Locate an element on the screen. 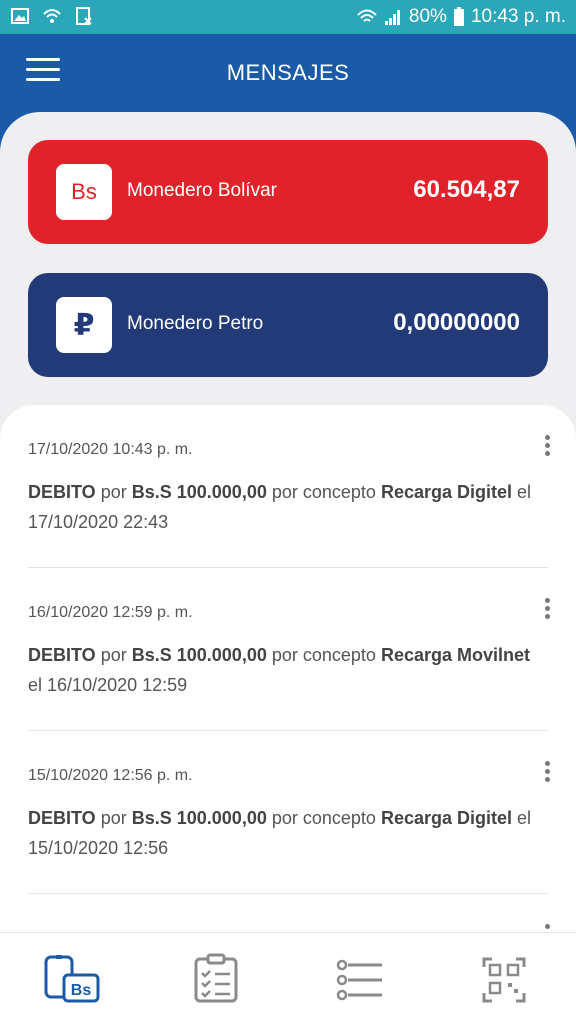  message-date: 16/10/2020 12:59 p. m. is located at coordinates (110, 612).